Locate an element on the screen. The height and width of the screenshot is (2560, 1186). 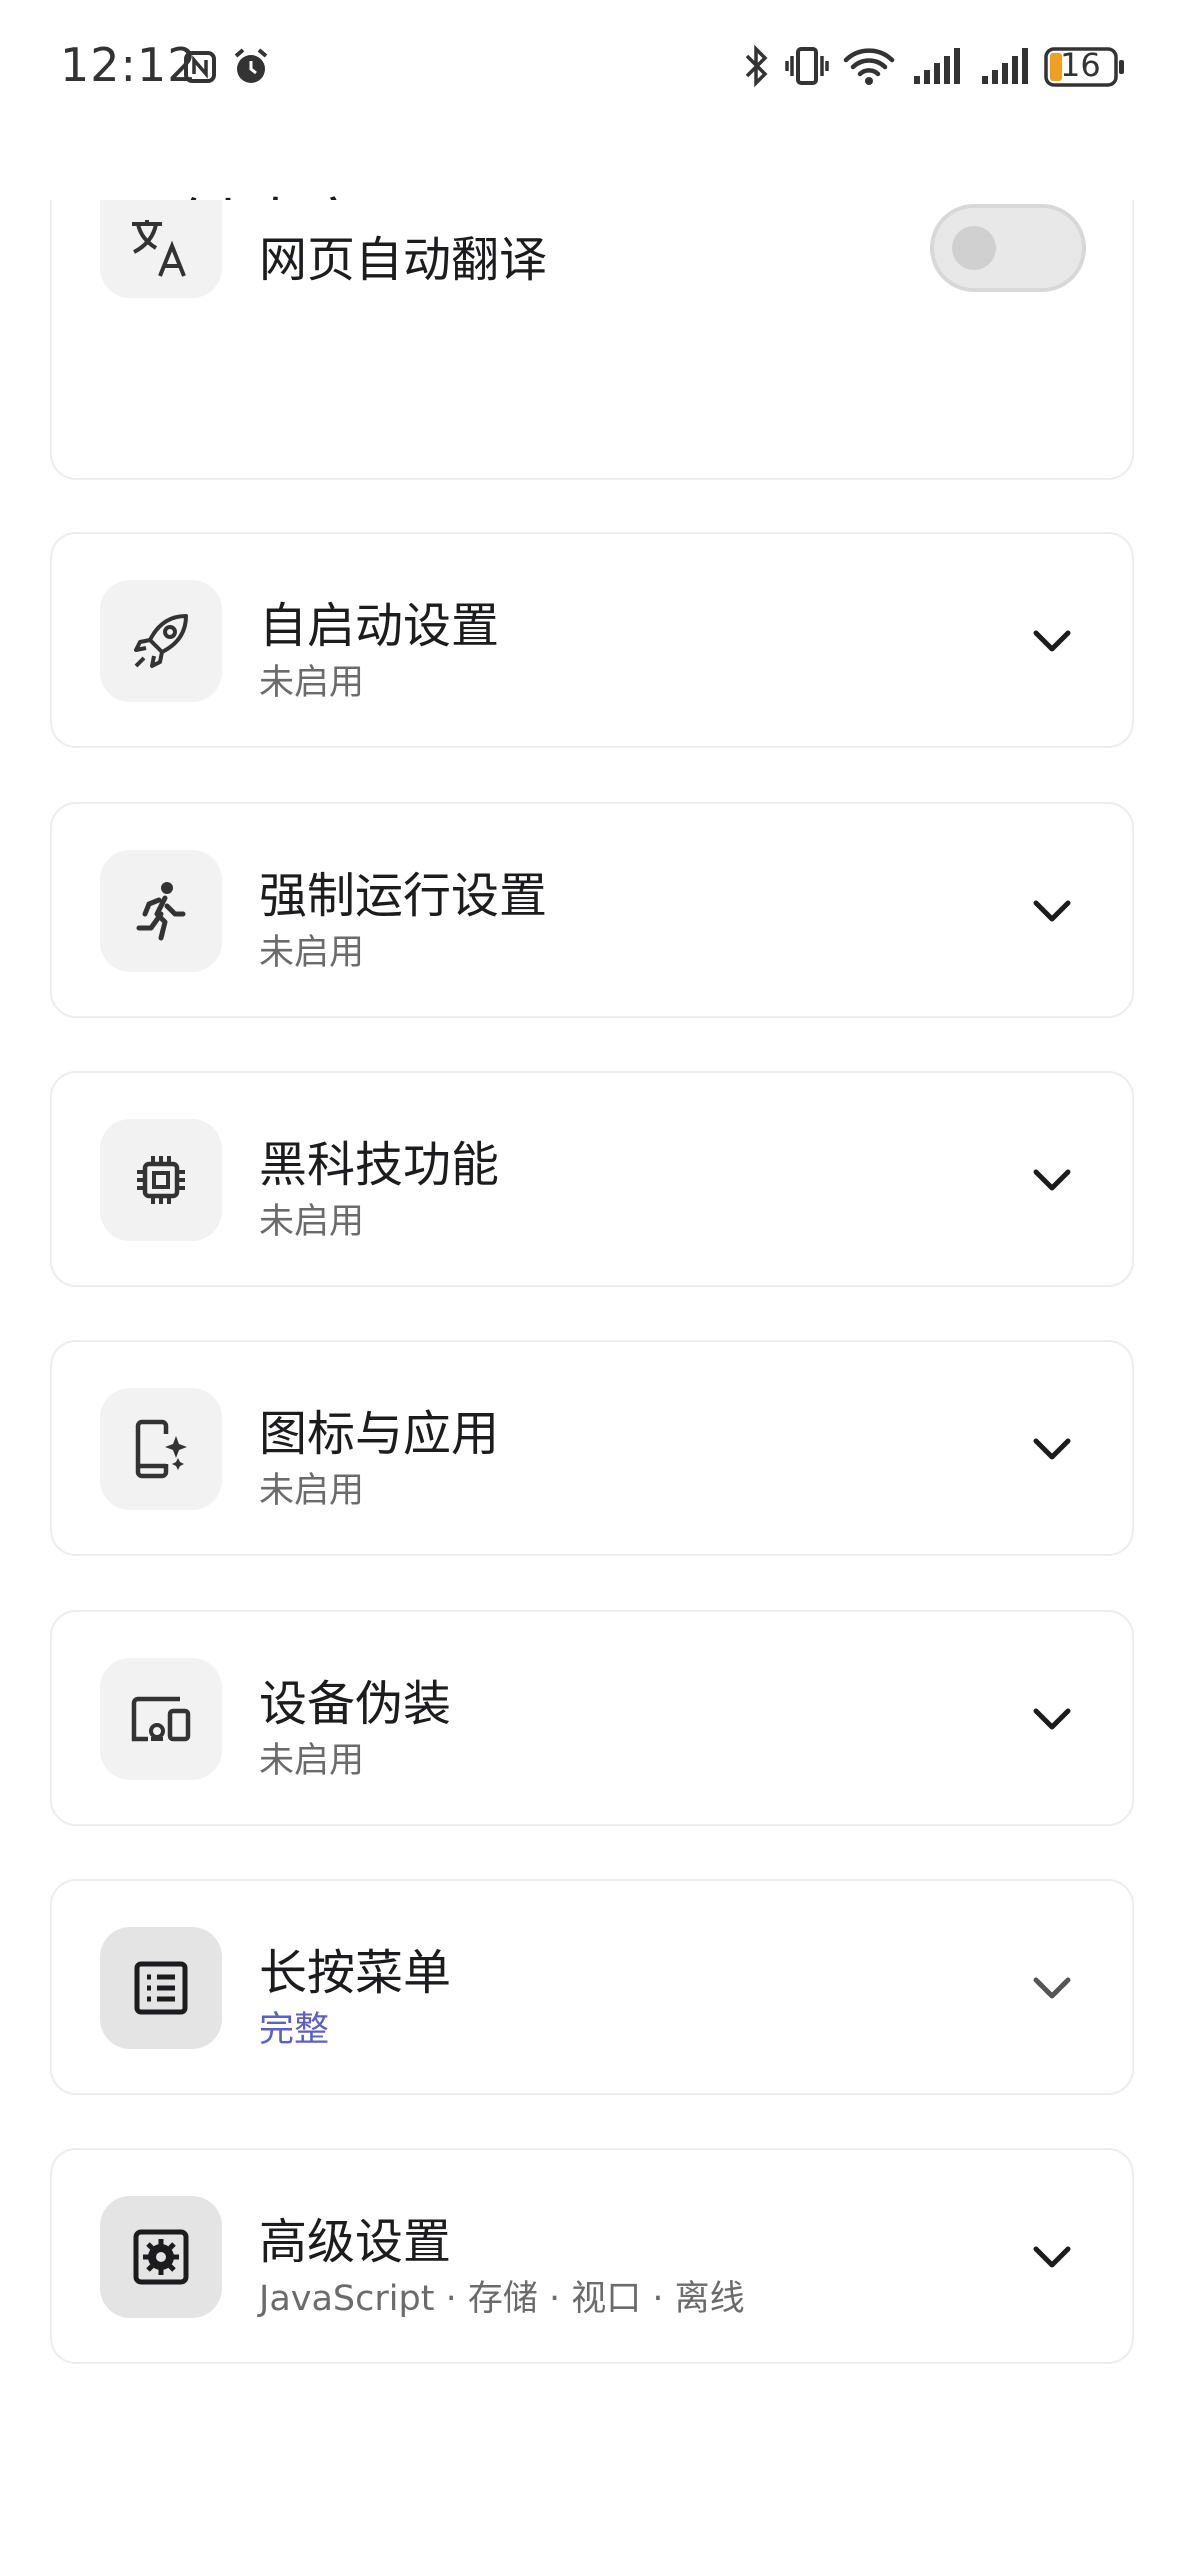
card-title: 黑科技功能 is located at coordinates (379, 1165).